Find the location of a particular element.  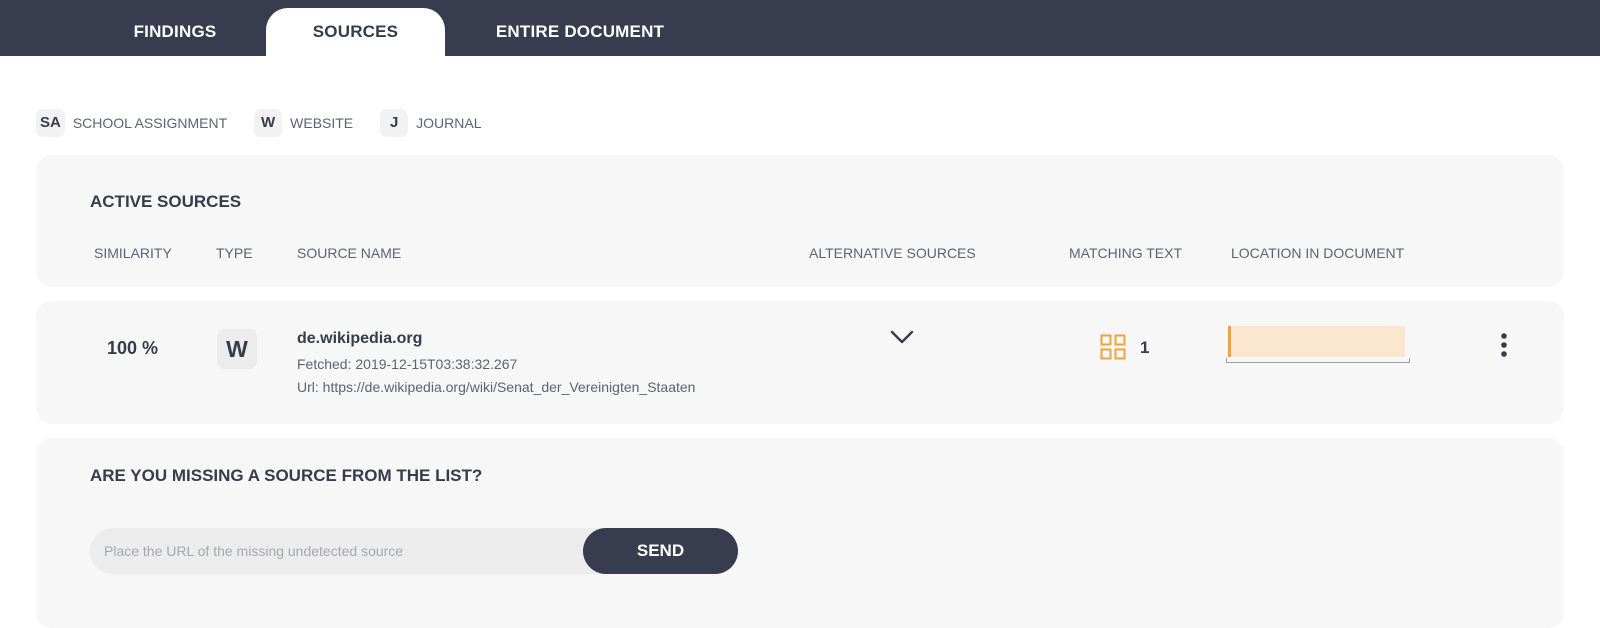

location-in-document-bar is located at coordinates (1320, 345).